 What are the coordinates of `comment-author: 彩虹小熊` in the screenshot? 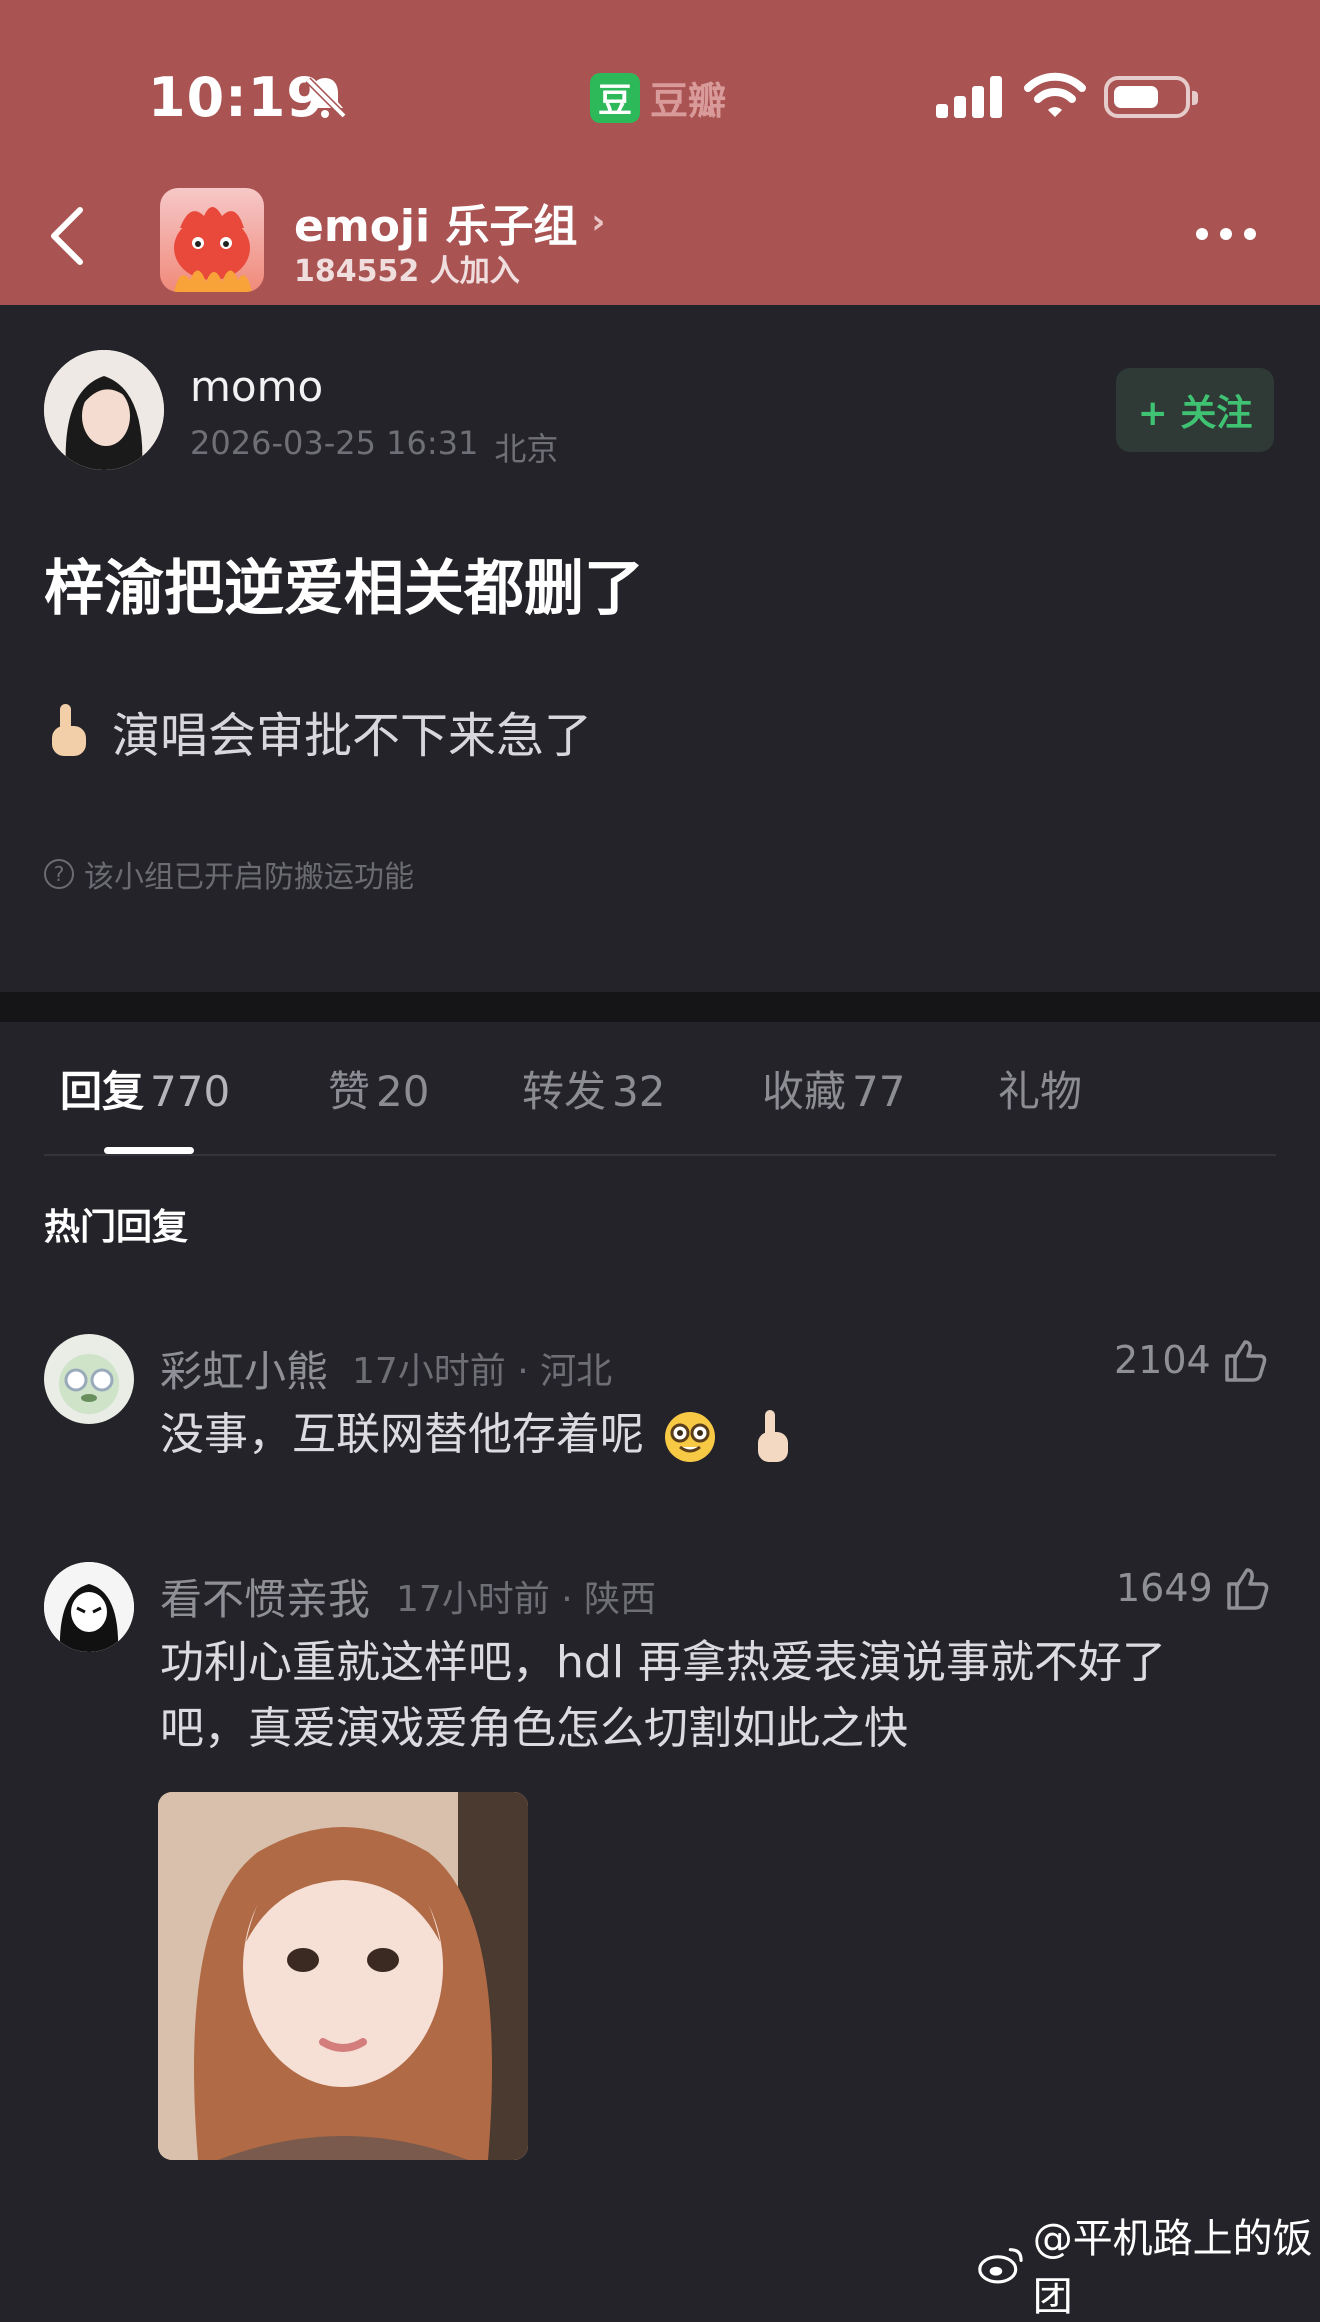 It's located at (244, 1368).